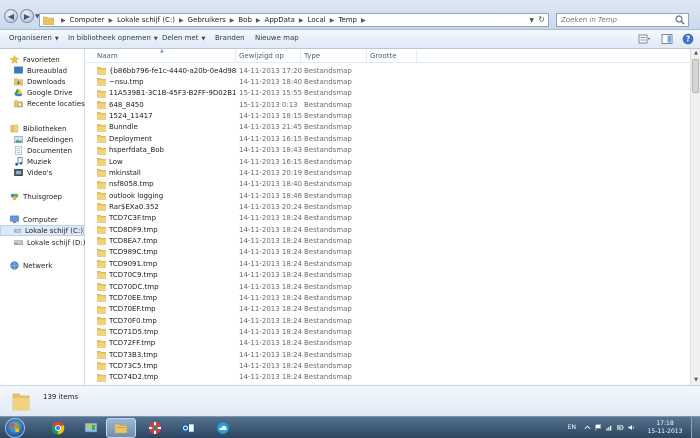 This screenshot has height=438, width=700. What do you see at coordinates (388, 377) in the screenshot?
I see `table-row: TCD74D2.tmp 14-11-2013 18:24 Bestandsmap` at bounding box center [388, 377].